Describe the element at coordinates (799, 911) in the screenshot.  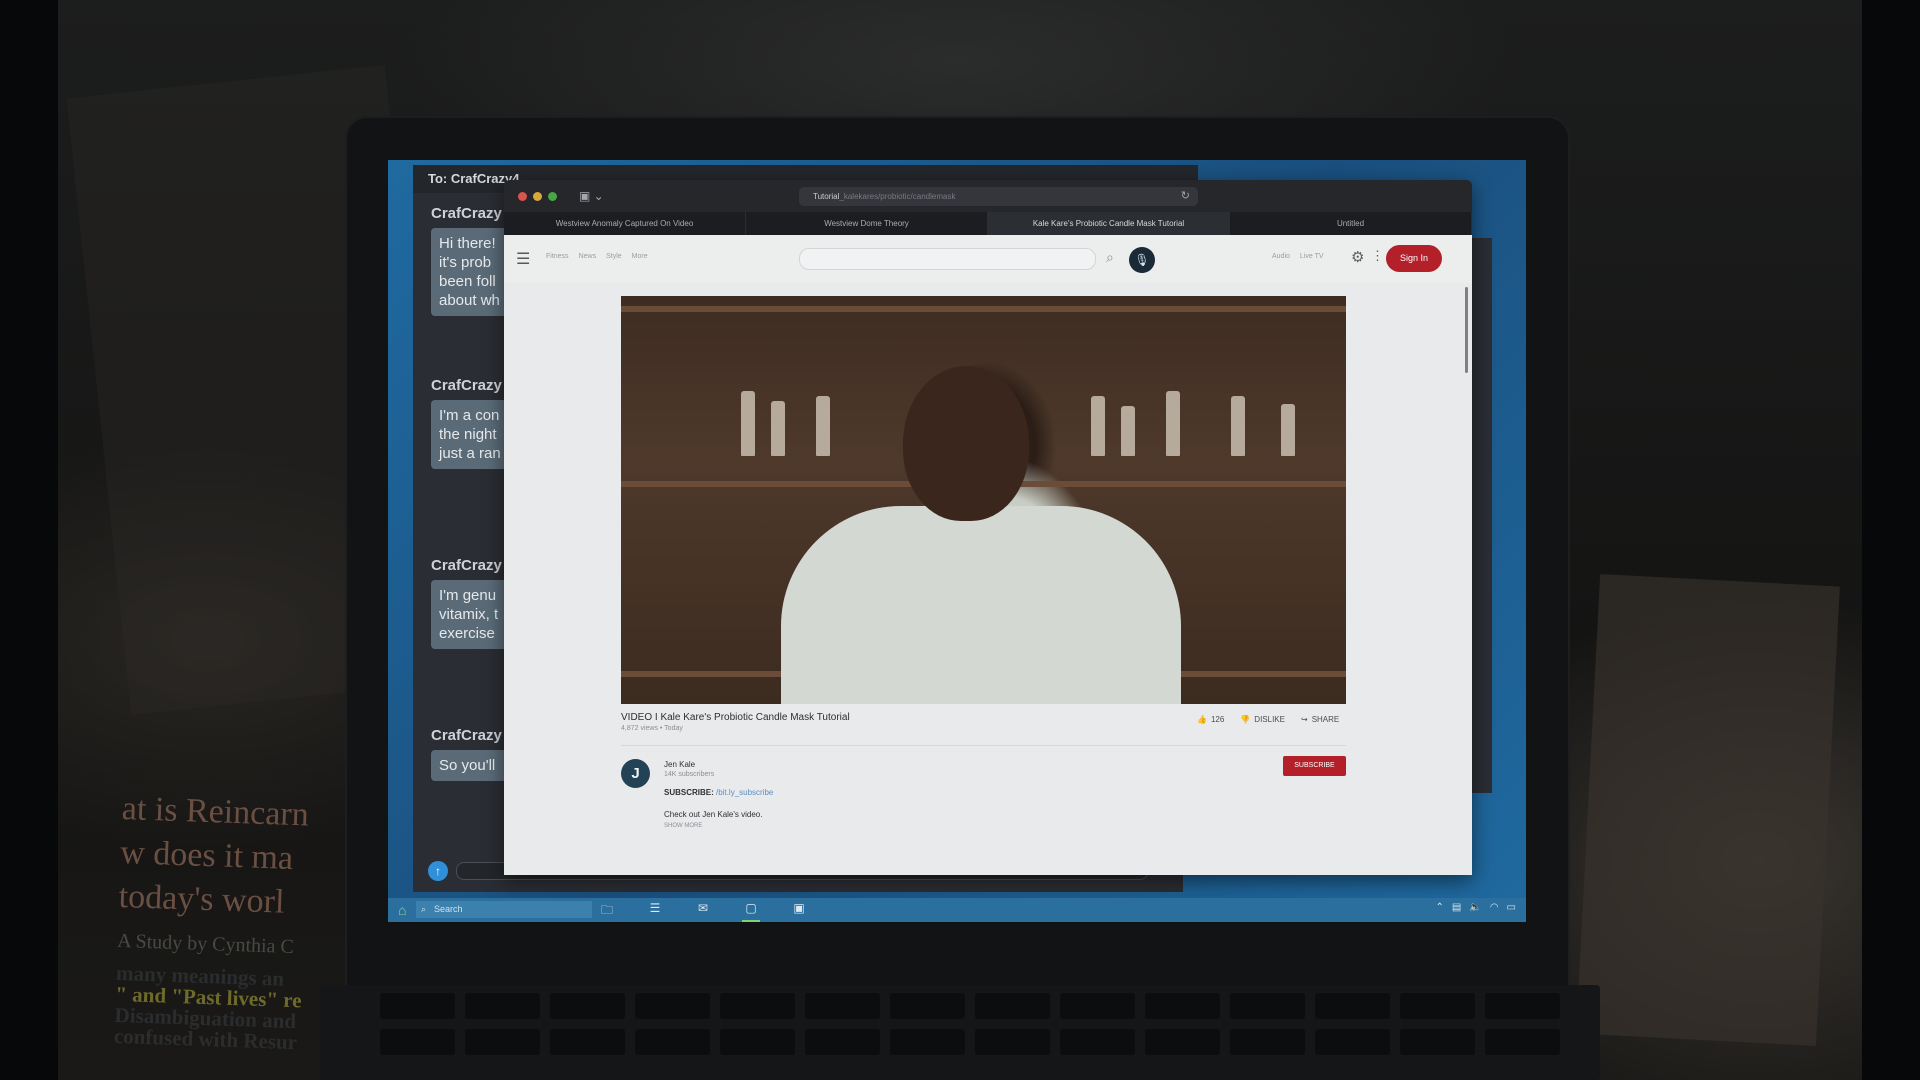
I see `photos-icon: ▣` at that location.